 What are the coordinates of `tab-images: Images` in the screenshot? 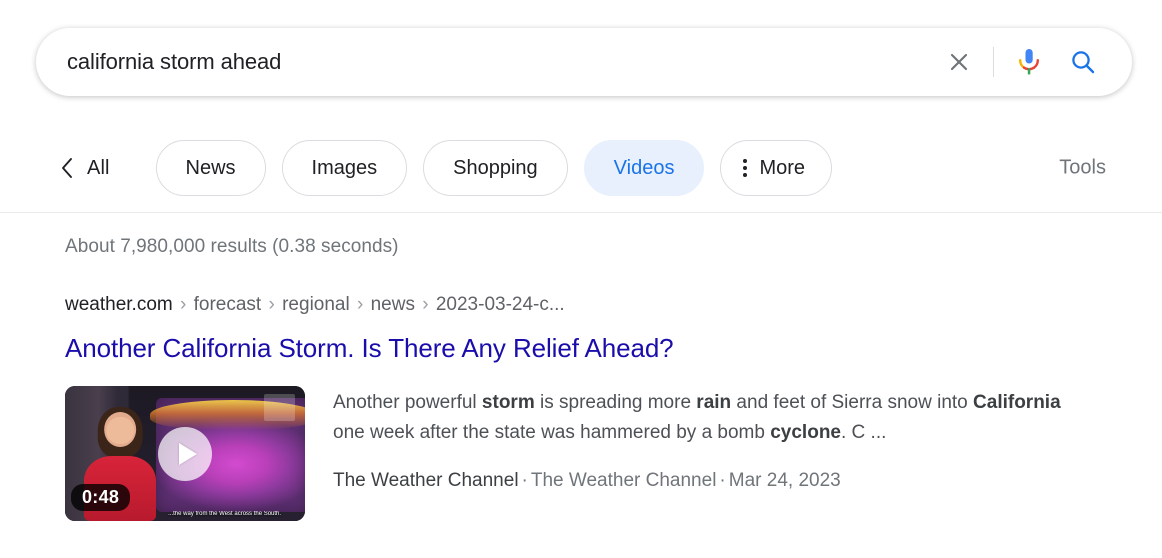 It's located at (344, 168).